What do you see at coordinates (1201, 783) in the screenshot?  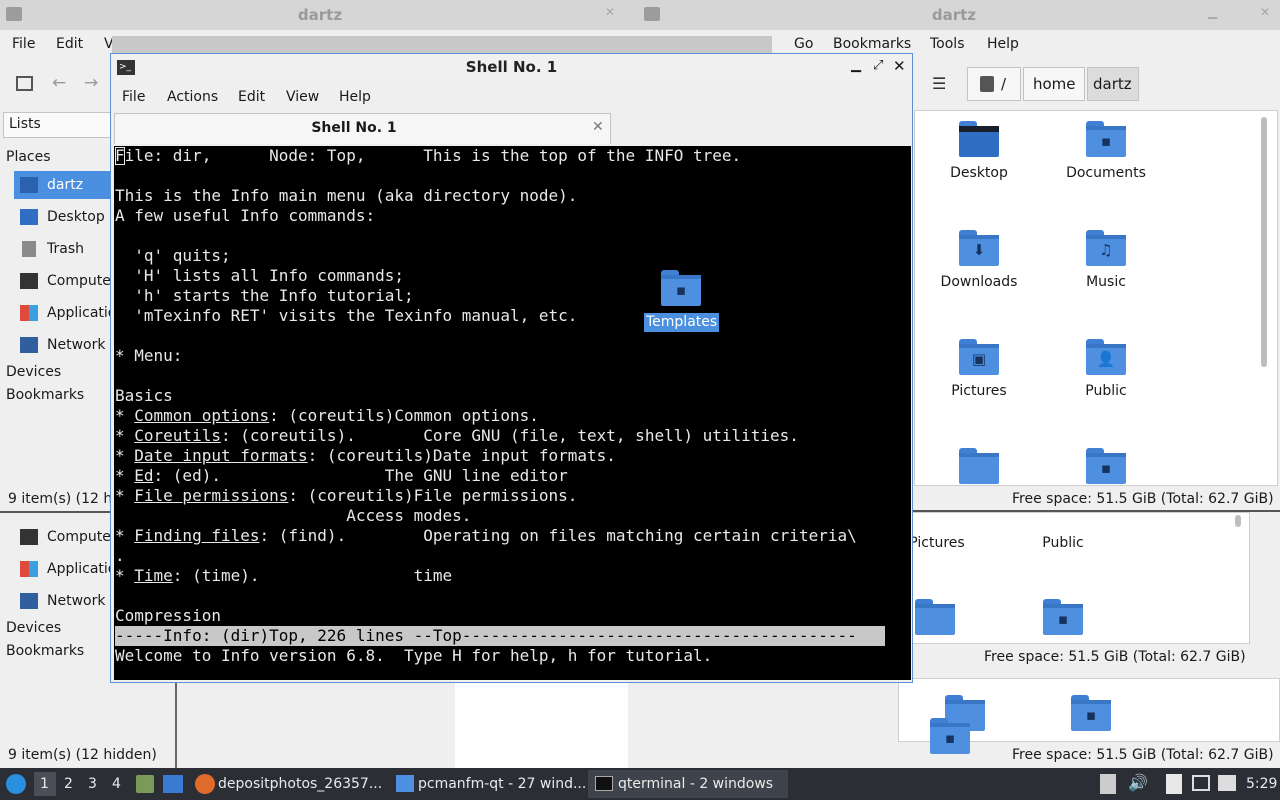 I see `display-icon` at bounding box center [1201, 783].